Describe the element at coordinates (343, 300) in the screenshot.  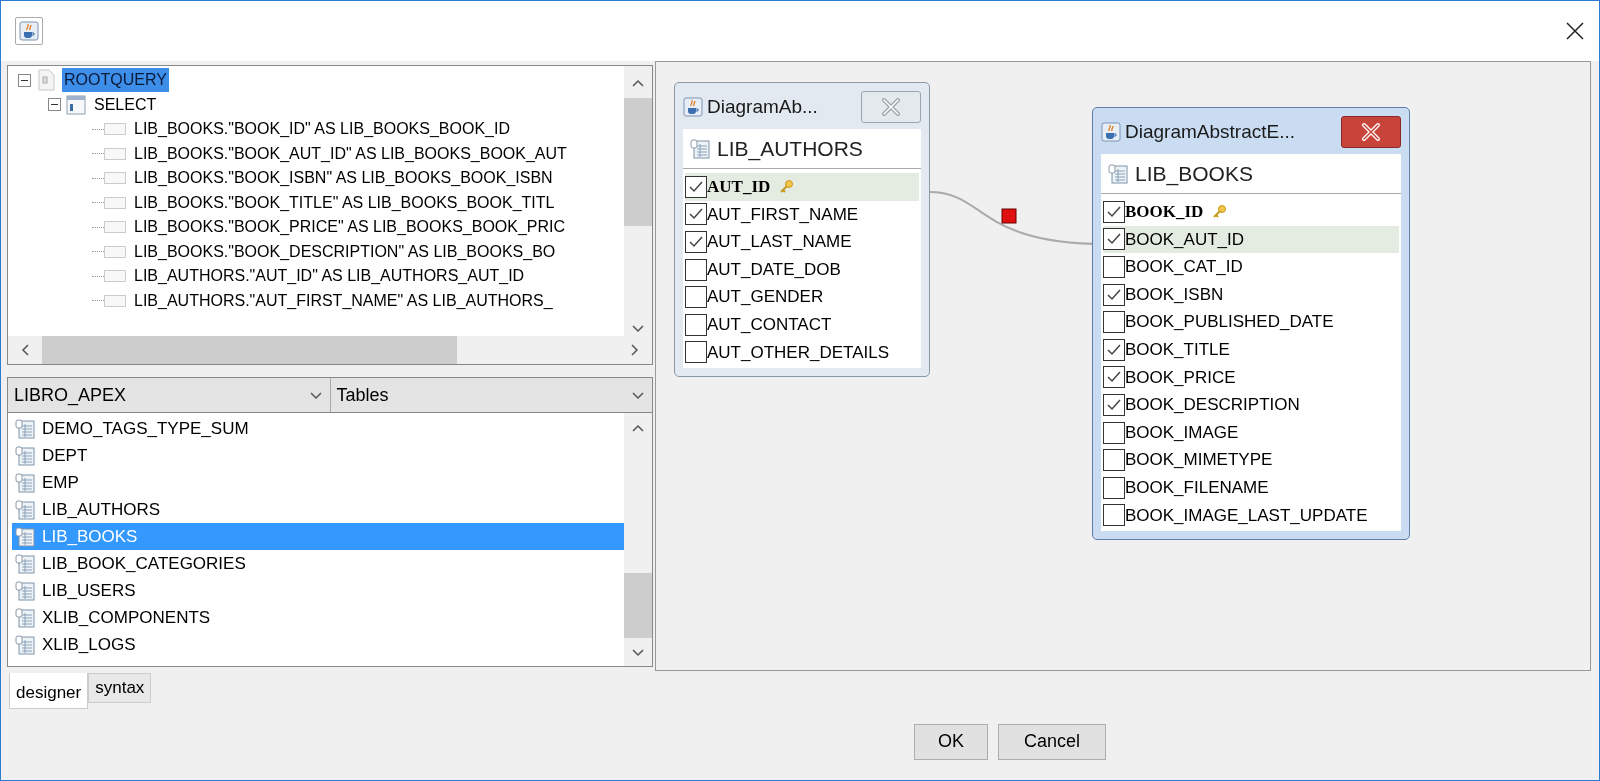
I see `tree-item: LIB_AUTHORS."AUT_FIRST_NAME" AS LIB_AUTHORS_` at that location.